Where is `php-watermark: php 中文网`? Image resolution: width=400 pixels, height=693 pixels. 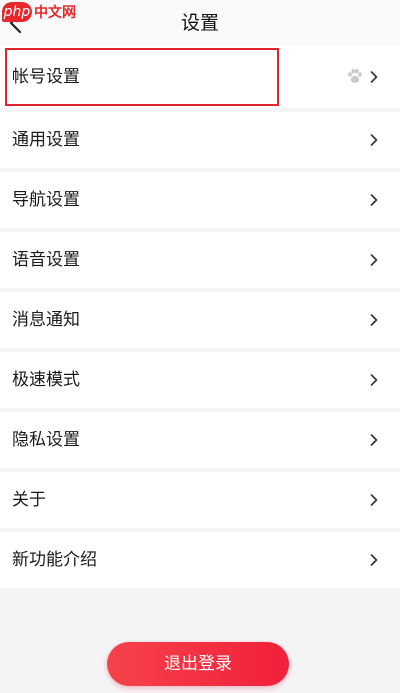
php-watermark: php 中文网 is located at coordinates (45, 13).